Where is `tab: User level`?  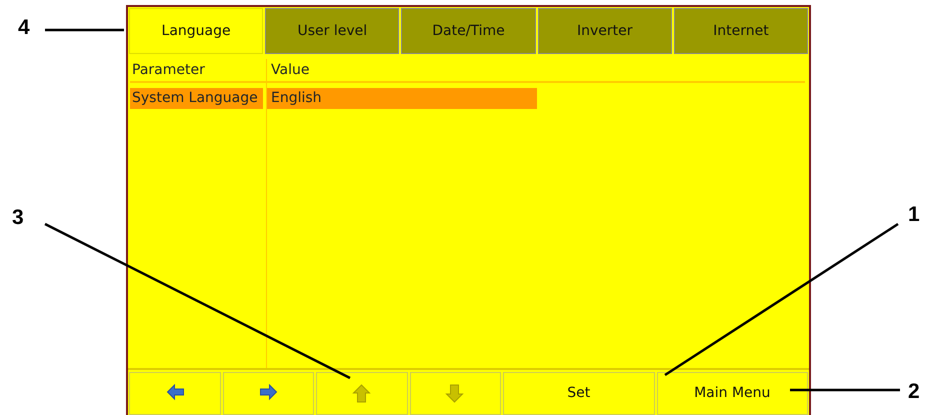
tab: User level is located at coordinates (332, 31).